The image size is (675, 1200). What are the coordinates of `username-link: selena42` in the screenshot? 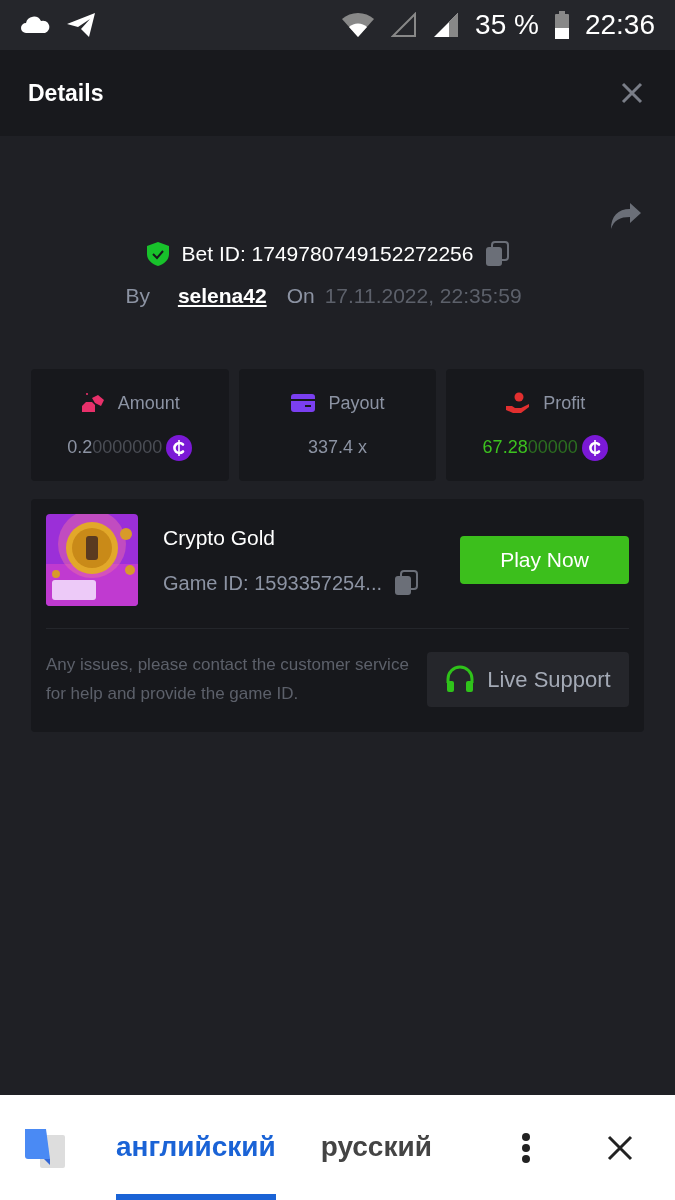 It's located at (222, 295).